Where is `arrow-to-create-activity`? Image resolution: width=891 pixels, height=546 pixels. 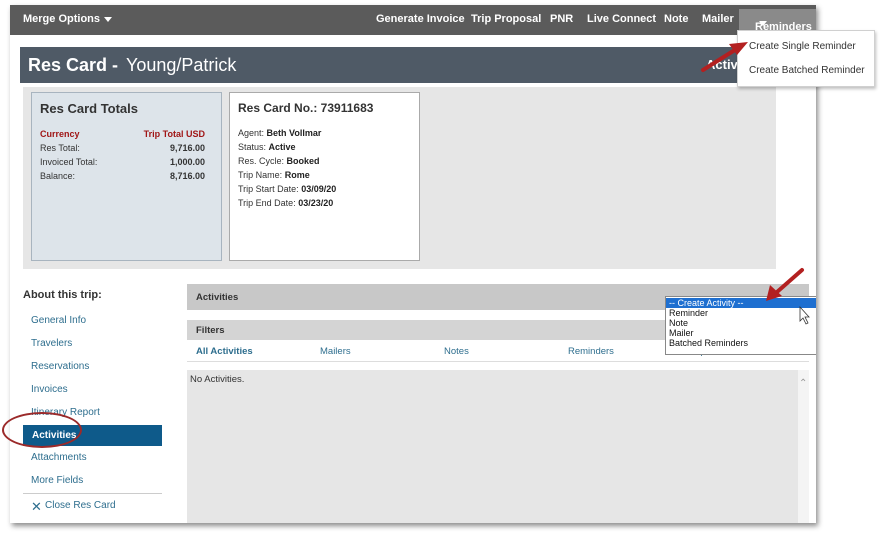
arrow-to-create-activity is located at coordinates (785, 284).